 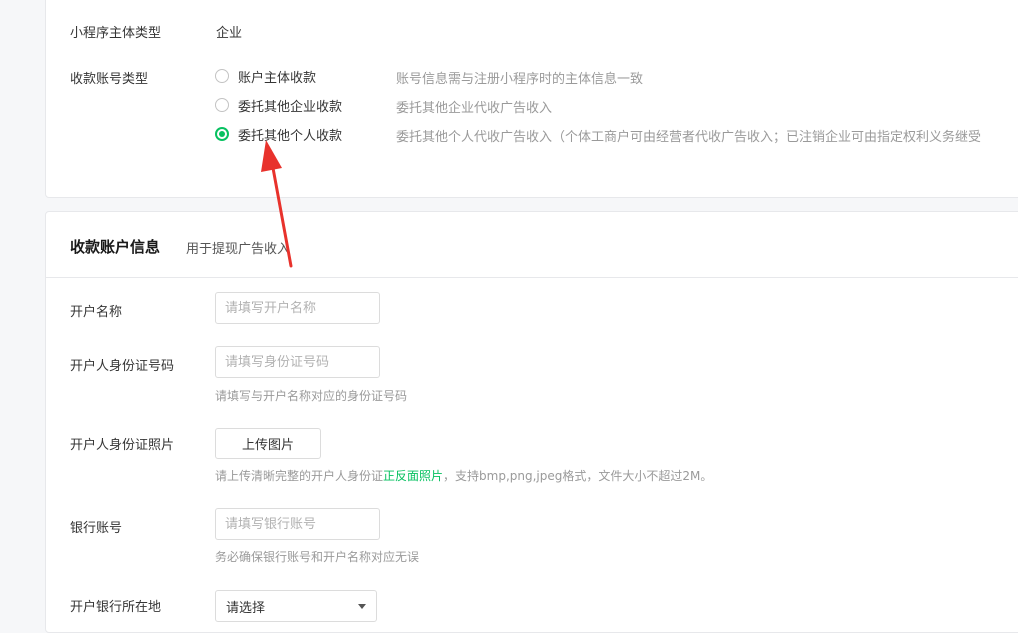 What do you see at coordinates (96, 528) in the screenshot?
I see `bank-account-label: 银行账号` at bounding box center [96, 528].